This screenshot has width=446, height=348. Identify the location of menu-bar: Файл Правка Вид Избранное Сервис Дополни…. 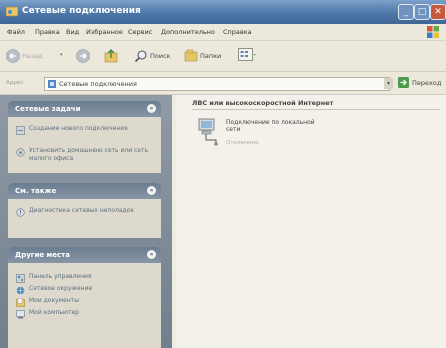
(223, 32).